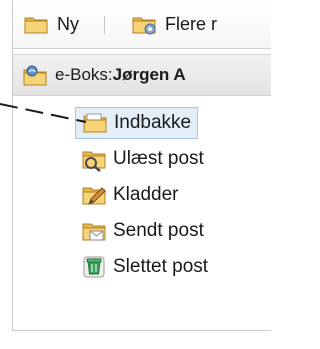 Image resolution: width=320 pixels, height=349 pixels. What do you see at coordinates (104, 25) in the screenshot?
I see `toolbar-separator` at bounding box center [104, 25].